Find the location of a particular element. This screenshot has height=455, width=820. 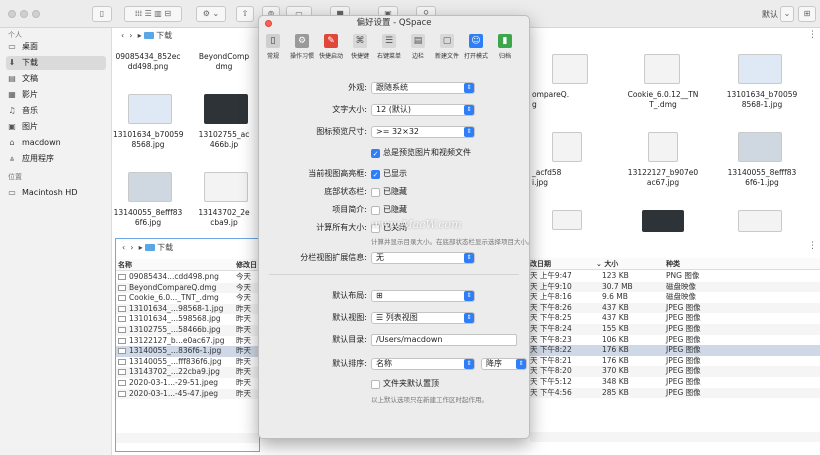

default-sort-select: 名称 ⇕ is located at coordinates (423, 364).